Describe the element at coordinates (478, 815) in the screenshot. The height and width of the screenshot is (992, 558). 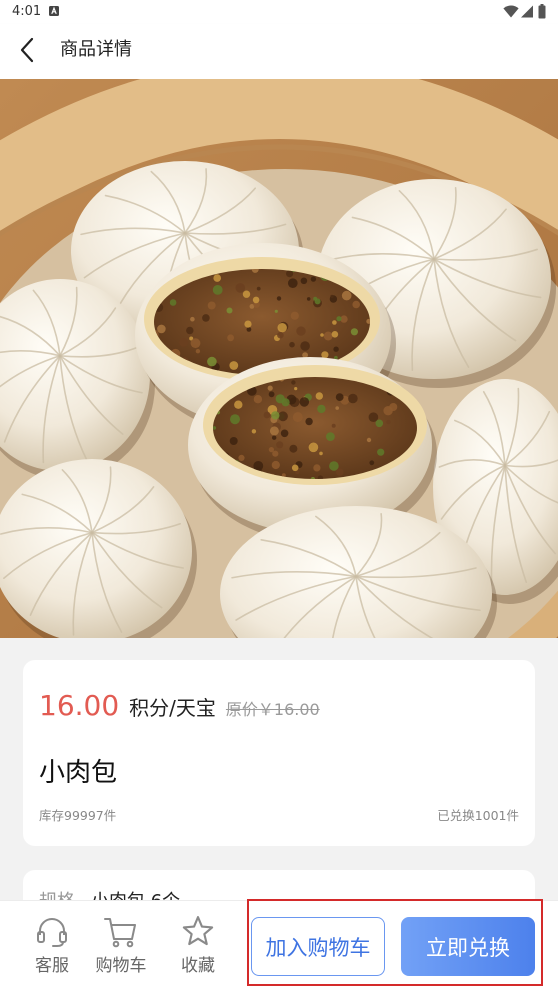
I see `exchanged-count: 已兑换1001件` at that location.